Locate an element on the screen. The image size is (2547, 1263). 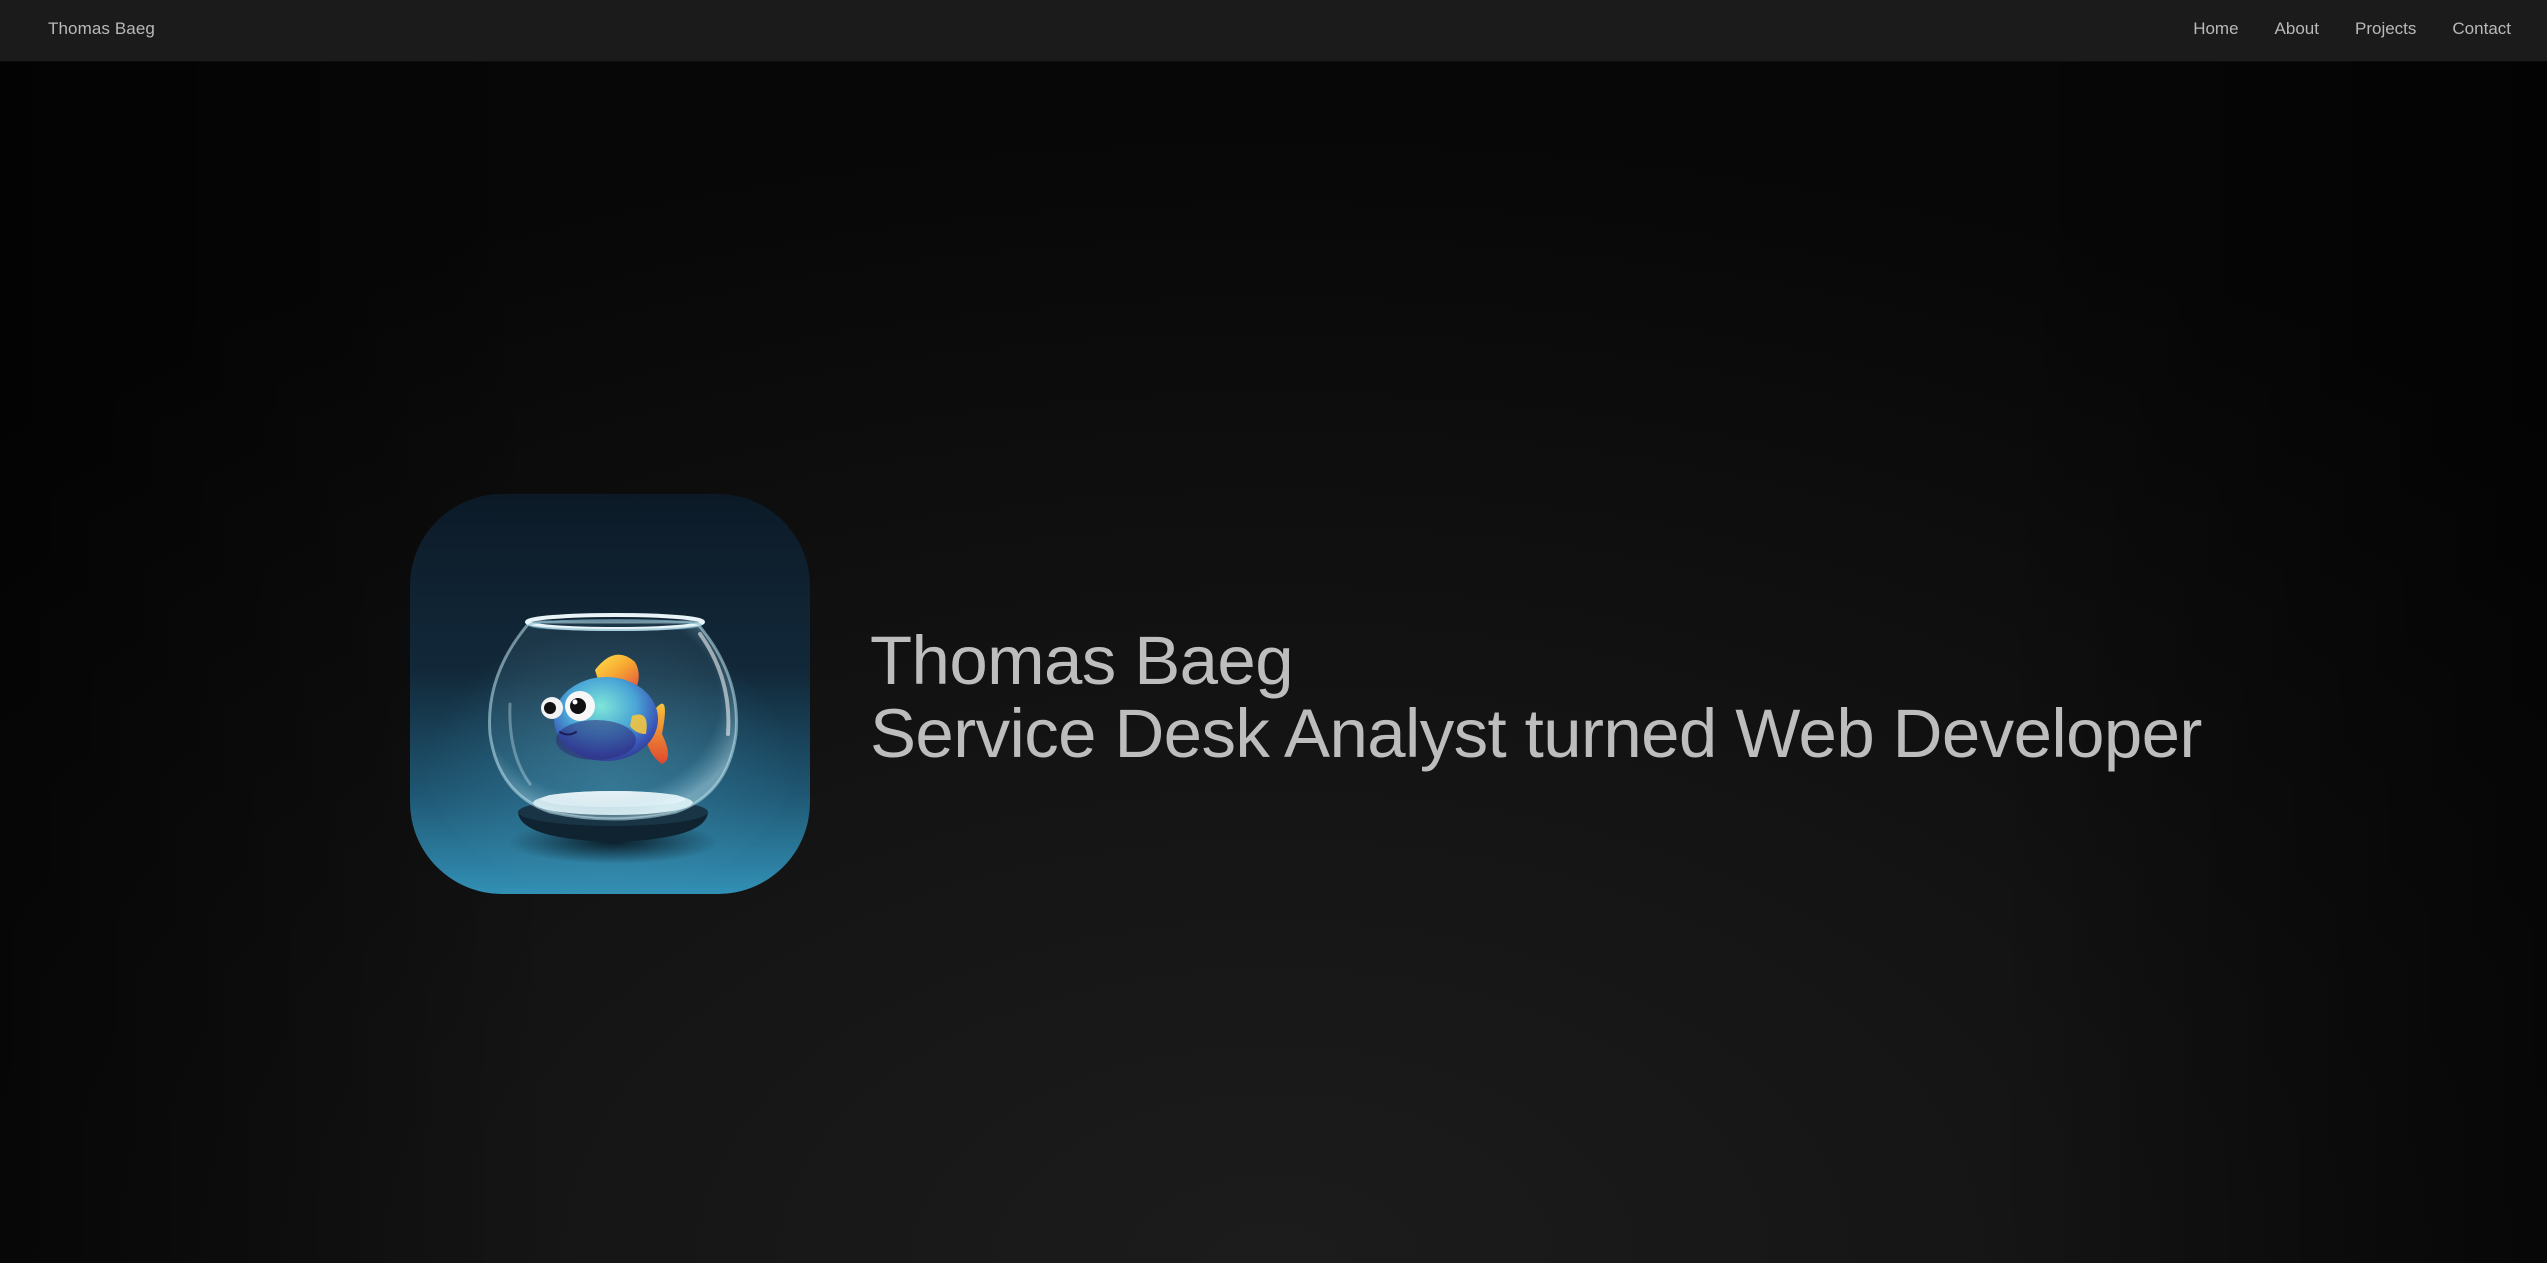
nav-link-home: Home is located at coordinates (2215, 29).